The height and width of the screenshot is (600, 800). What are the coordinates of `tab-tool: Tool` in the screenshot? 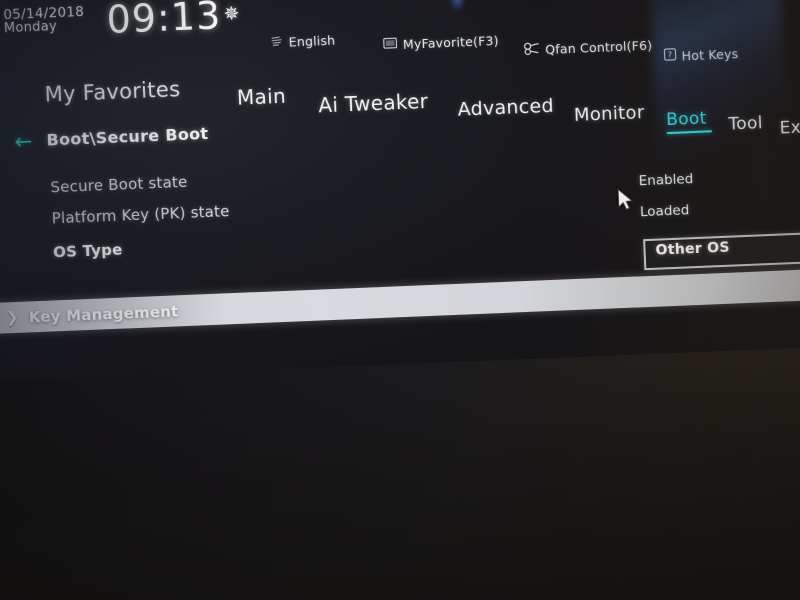 It's located at (745, 123).